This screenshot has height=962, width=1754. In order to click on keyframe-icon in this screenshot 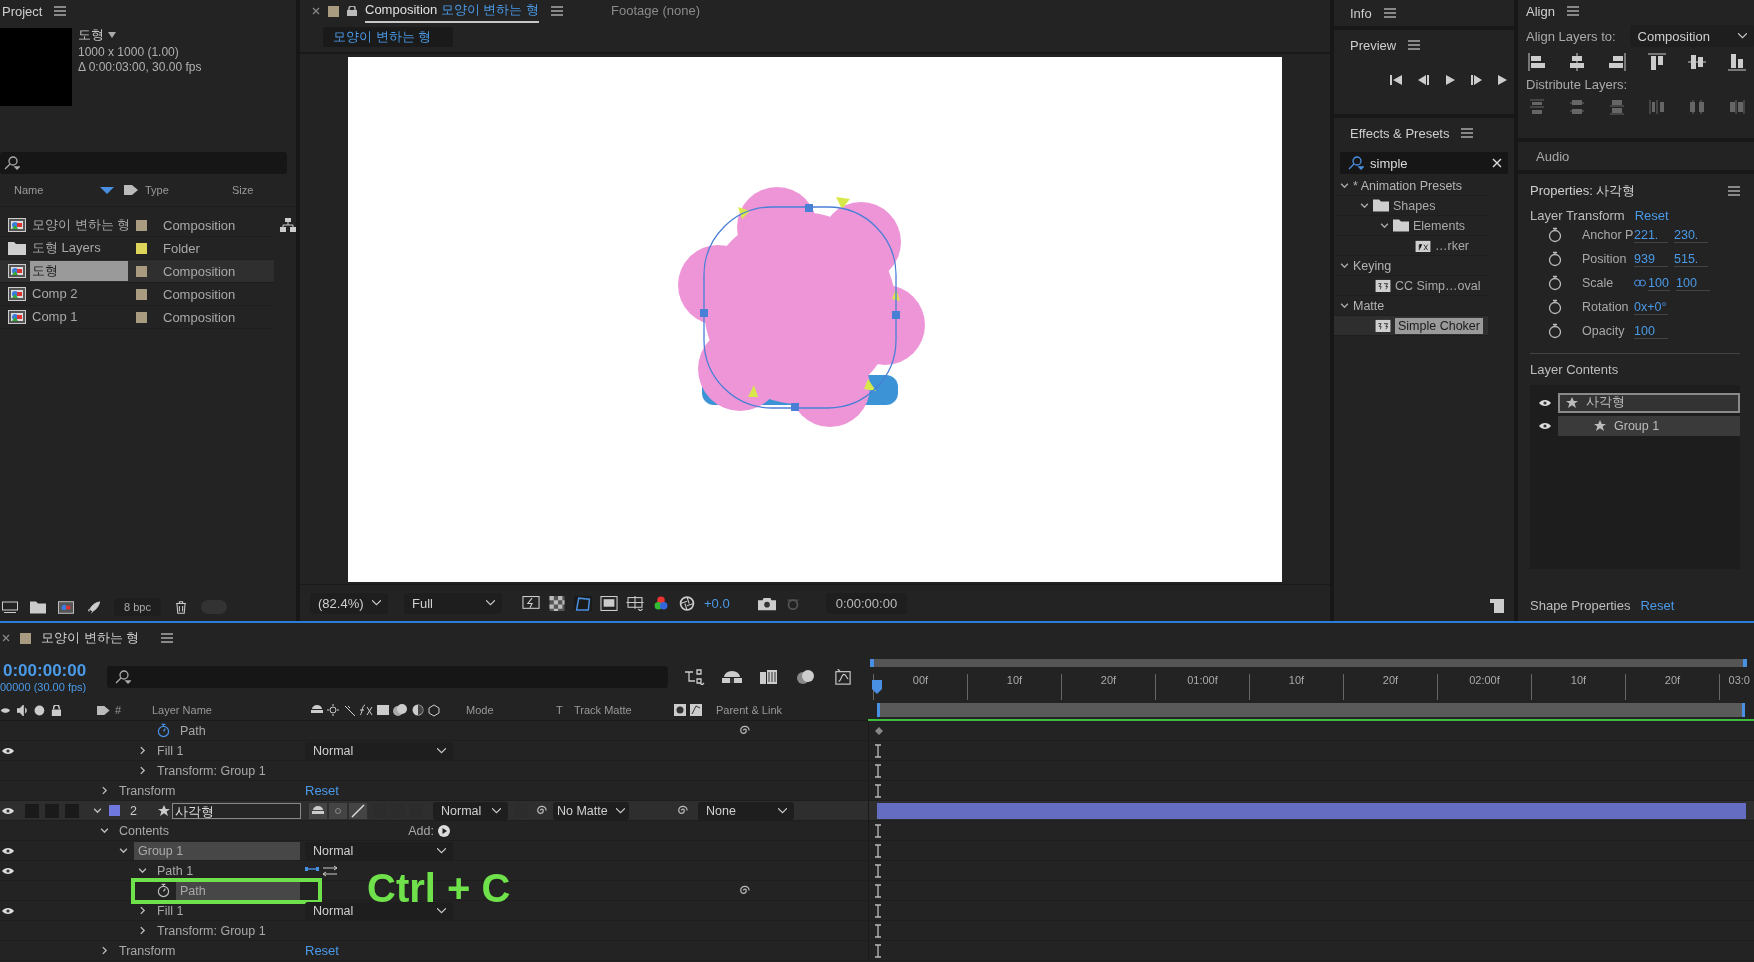, I will do `click(879, 730)`.